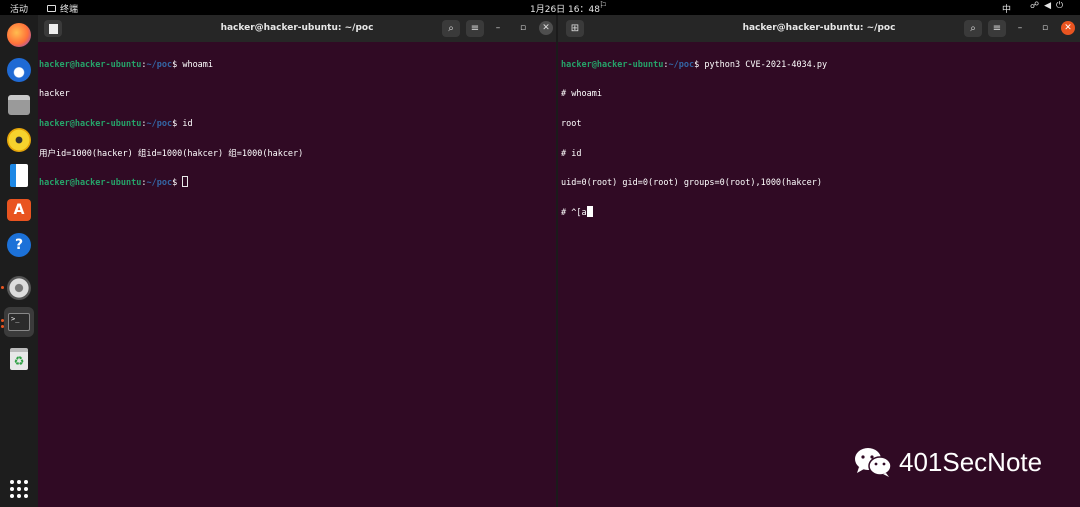  I want to click on dock-thunderbird, so click(19, 70).